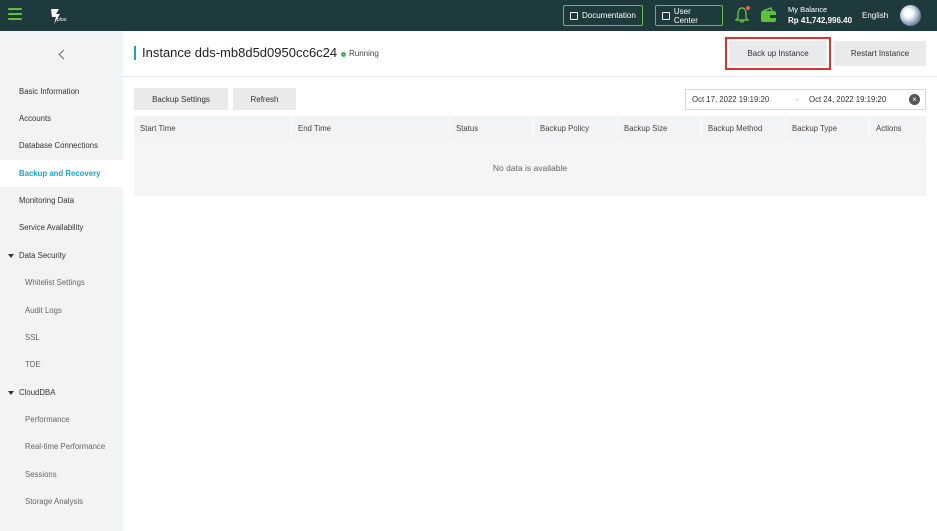  Describe the element at coordinates (343, 54) in the screenshot. I see `status-dot-icon` at that location.